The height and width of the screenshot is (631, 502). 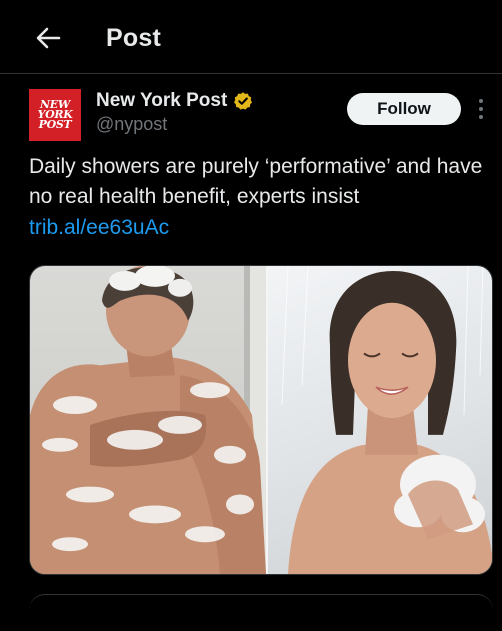 I want to click on arrow-left-icon, so click(x=48, y=38).